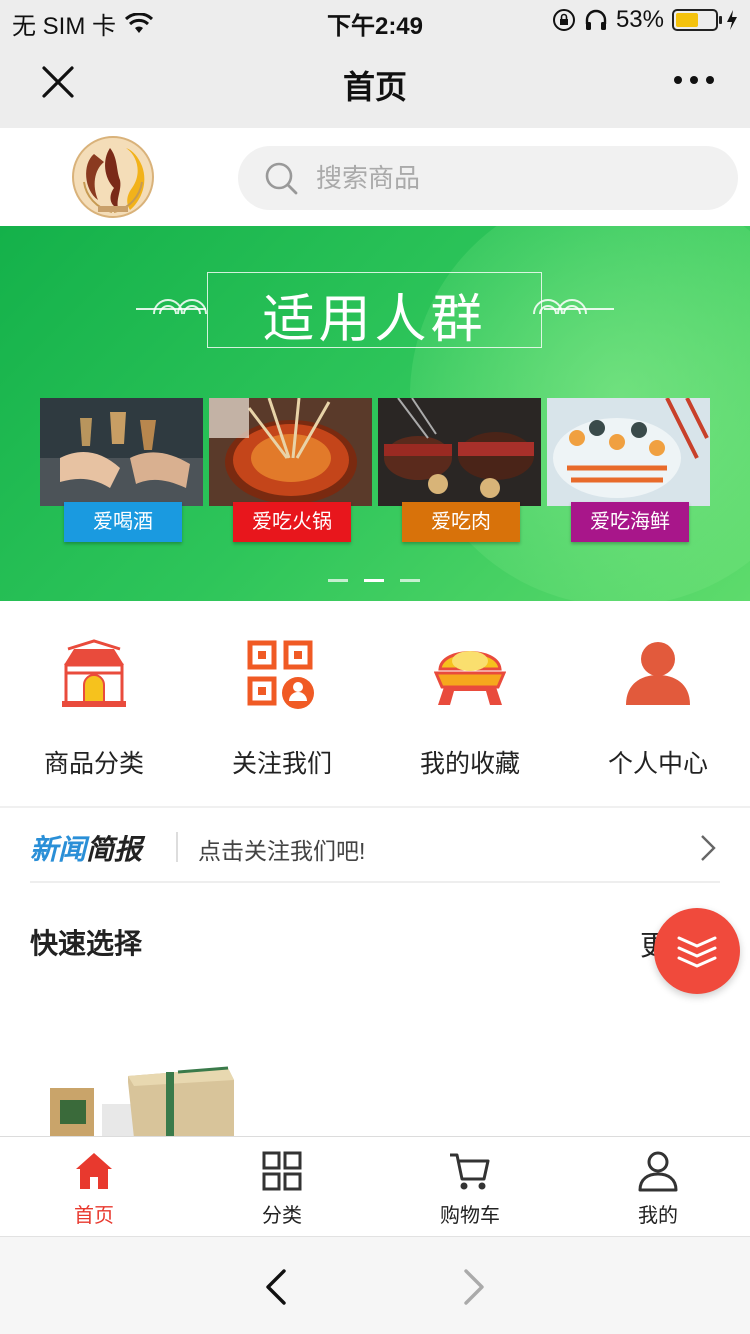  What do you see at coordinates (148, 1099) in the screenshot?
I see `product-image` at bounding box center [148, 1099].